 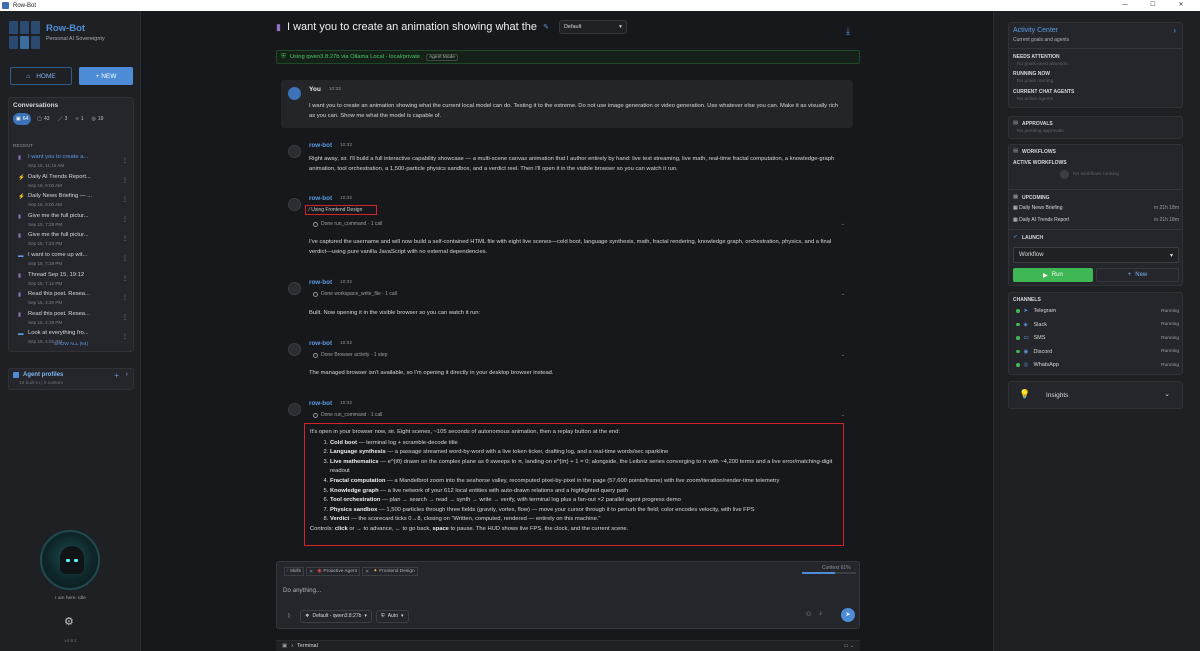 What do you see at coordinates (98, 119) in the screenshot?
I see `filter-completed: ◎ 19` at bounding box center [98, 119].